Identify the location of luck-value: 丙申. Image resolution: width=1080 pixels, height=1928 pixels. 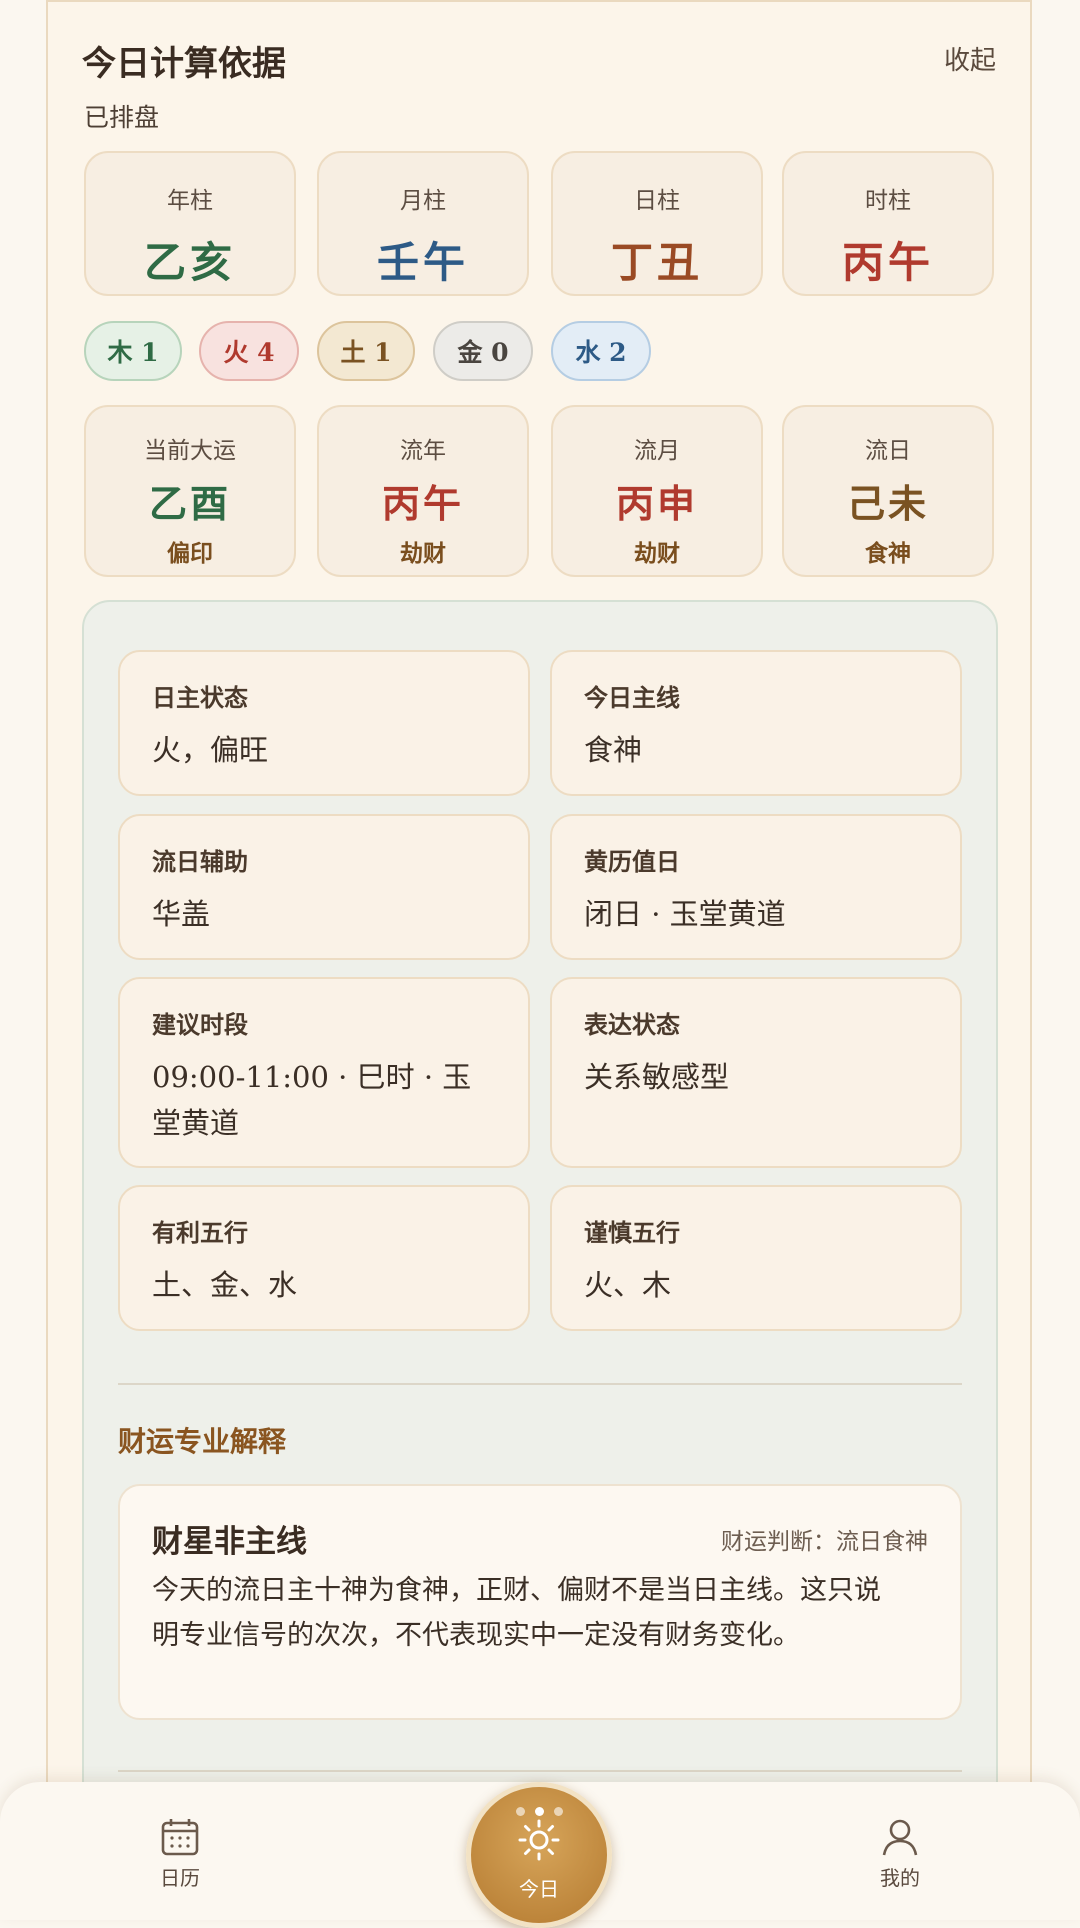
(656, 503).